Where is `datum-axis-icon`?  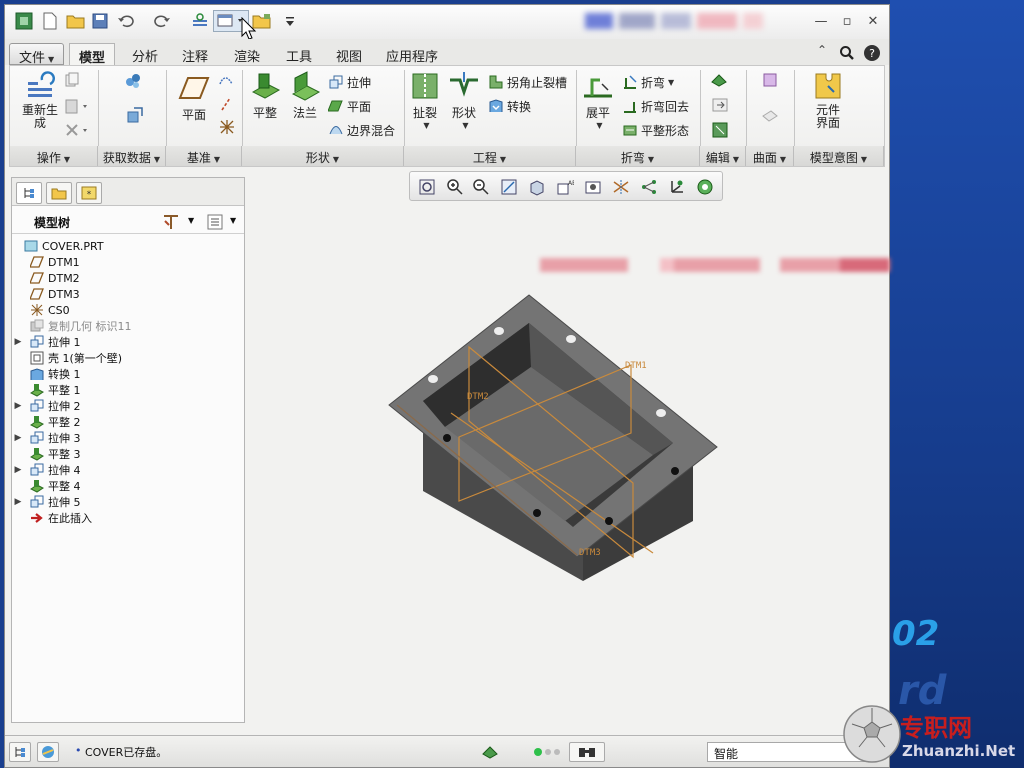
datum-axis-icon is located at coordinates (226, 104).